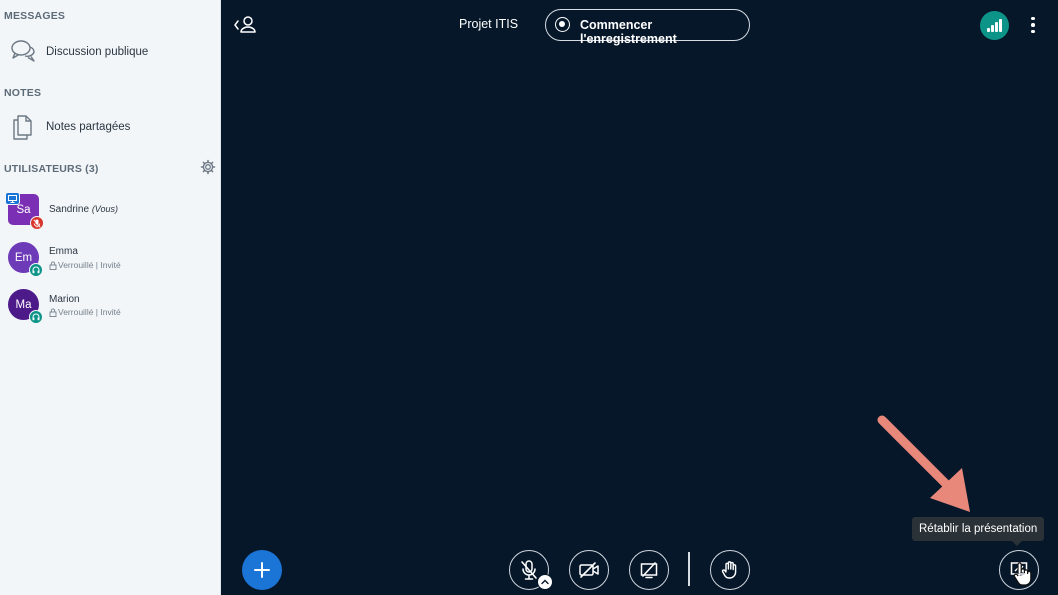  Describe the element at coordinates (35, 16) in the screenshot. I see `messages-section-title: MESSAGES` at that location.